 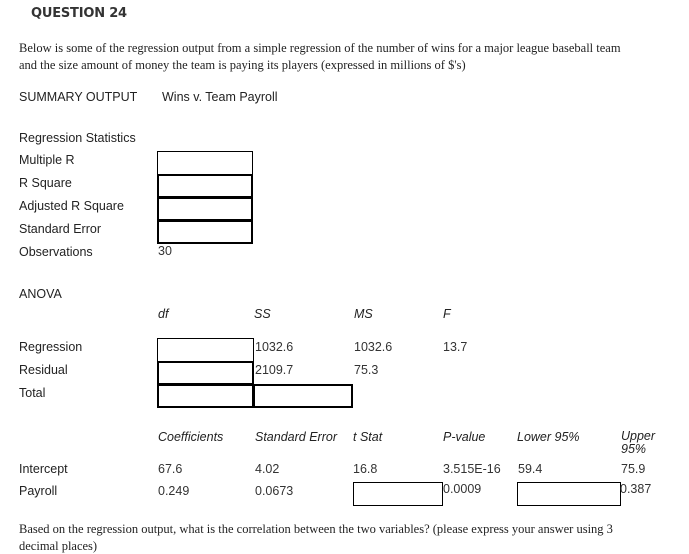 What do you see at coordinates (274, 370) in the screenshot?
I see `residual-ss-value: 2109.7` at bounding box center [274, 370].